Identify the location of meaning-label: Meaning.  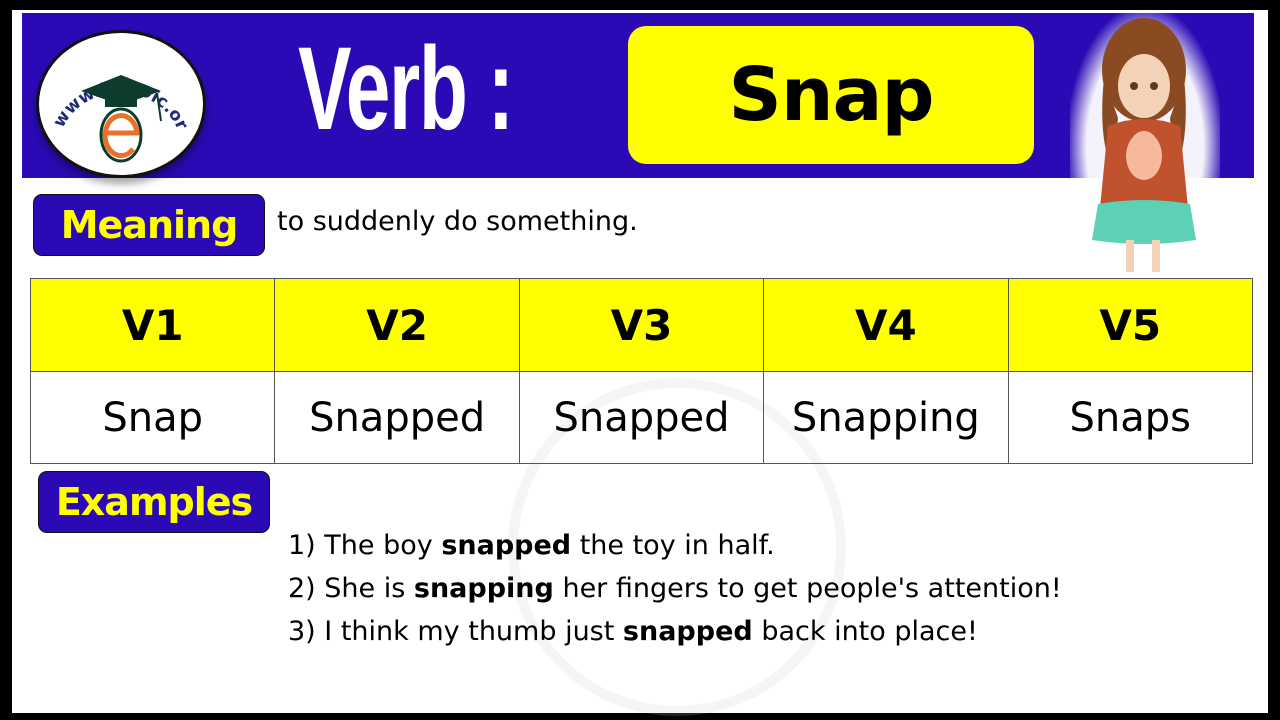
(149, 225).